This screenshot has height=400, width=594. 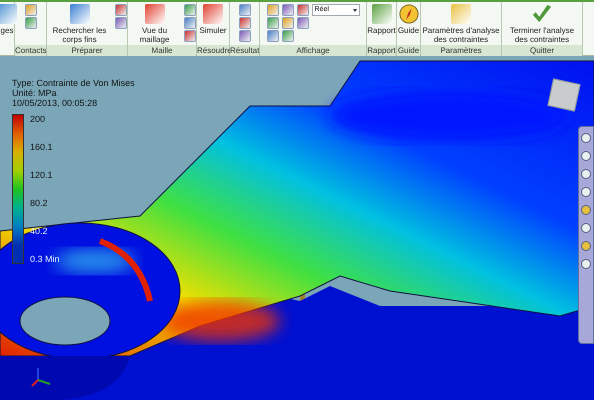 What do you see at coordinates (542, 14) in the screenshot?
I see `checkmark-icon` at bounding box center [542, 14].